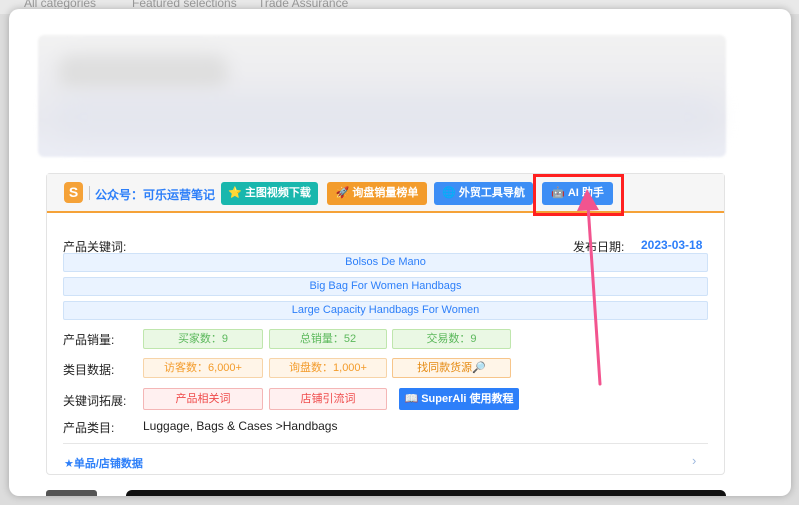  Describe the element at coordinates (71, 493) in the screenshot. I see `bottom-thumbnail` at that location.